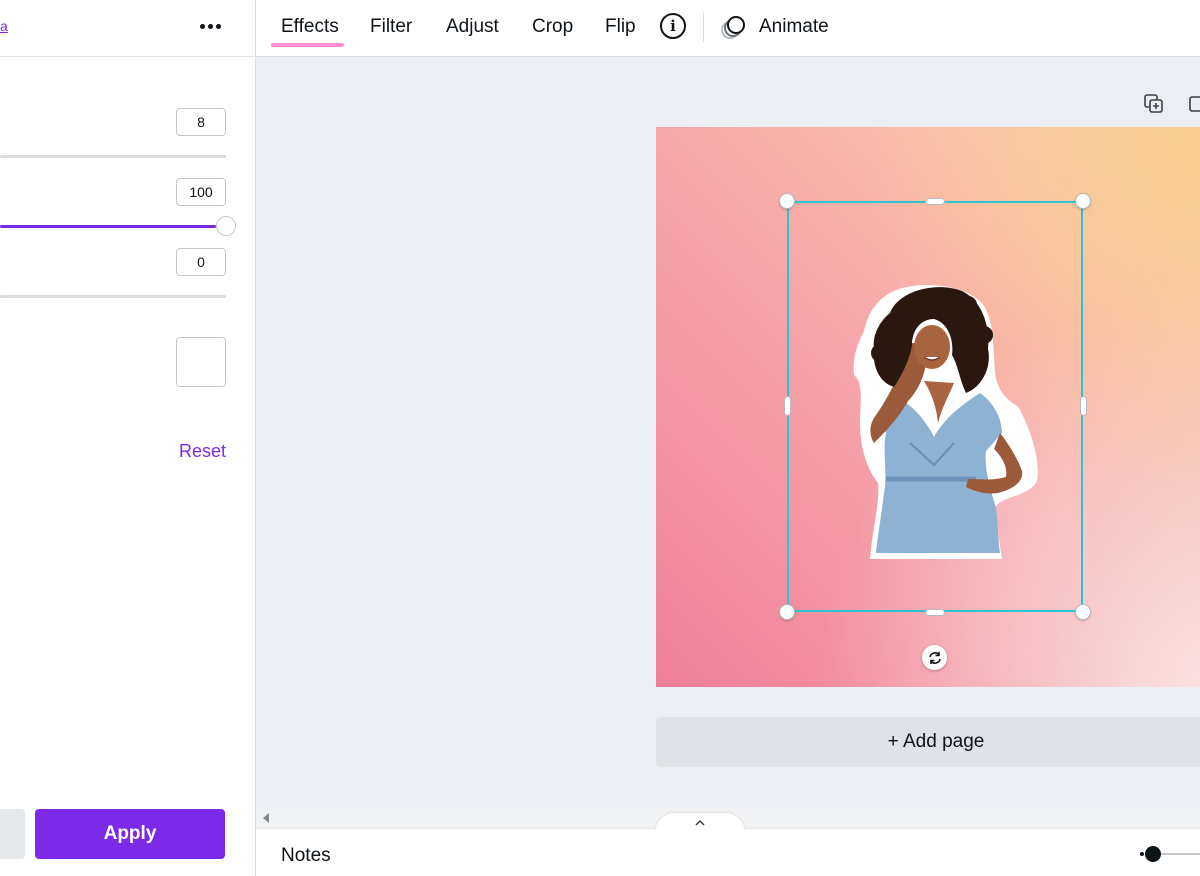 This screenshot has height=876, width=1200. What do you see at coordinates (1153, 854) in the screenshot?
I see `zoom-slider-knob` at bounding box center [1153, 854].